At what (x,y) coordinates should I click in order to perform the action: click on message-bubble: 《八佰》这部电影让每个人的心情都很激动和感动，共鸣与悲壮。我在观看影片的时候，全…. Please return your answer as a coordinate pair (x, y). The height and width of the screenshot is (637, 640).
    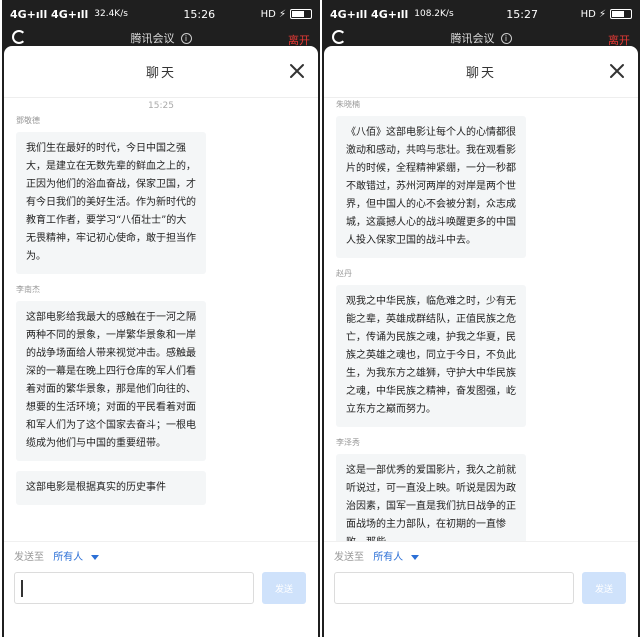
    Looking at the image, I should click on (431, 187).